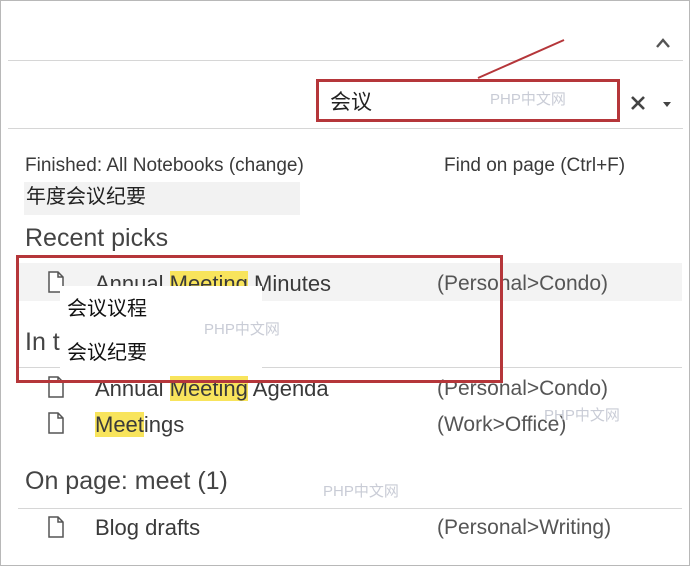 This screenshot has width=690, height=566. What do you see at coordinates (164, 166) in the screenshot?
I see `search-status: Finished: All Notebooks (change)` at bounding box center [164, 166].